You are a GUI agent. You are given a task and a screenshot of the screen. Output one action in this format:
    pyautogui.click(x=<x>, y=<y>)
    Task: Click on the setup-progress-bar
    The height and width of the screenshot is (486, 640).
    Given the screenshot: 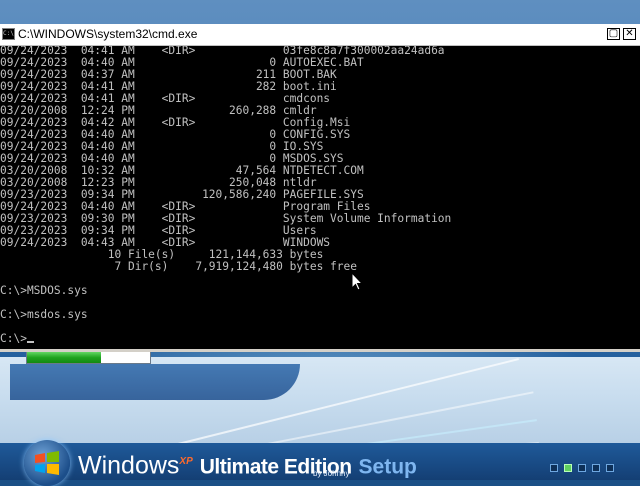 What is the action you would take?
    pyautogui.click(x=88, y=357)
    